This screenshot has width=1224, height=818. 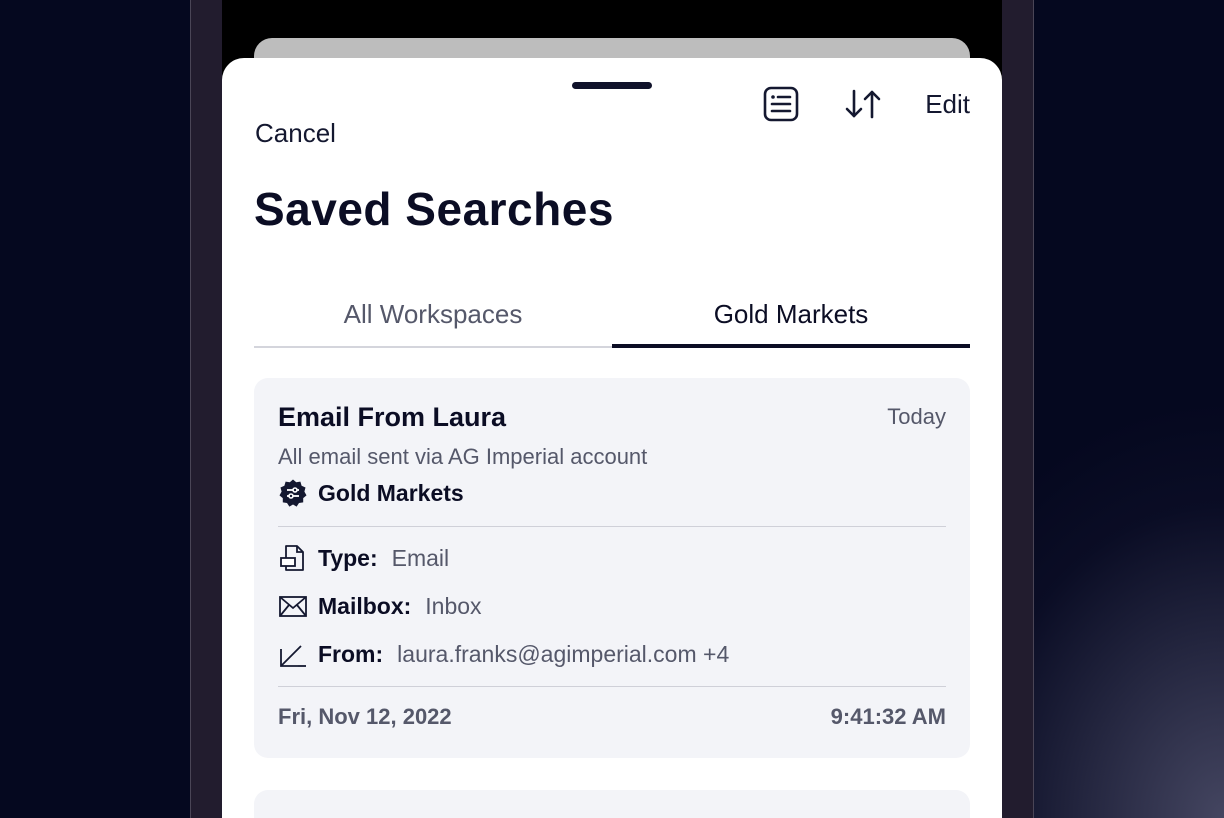 What do you see at coordinates (351, 653) in the screenshot?
I see `detail-from-key: From:` at bounding box center [351, 653].